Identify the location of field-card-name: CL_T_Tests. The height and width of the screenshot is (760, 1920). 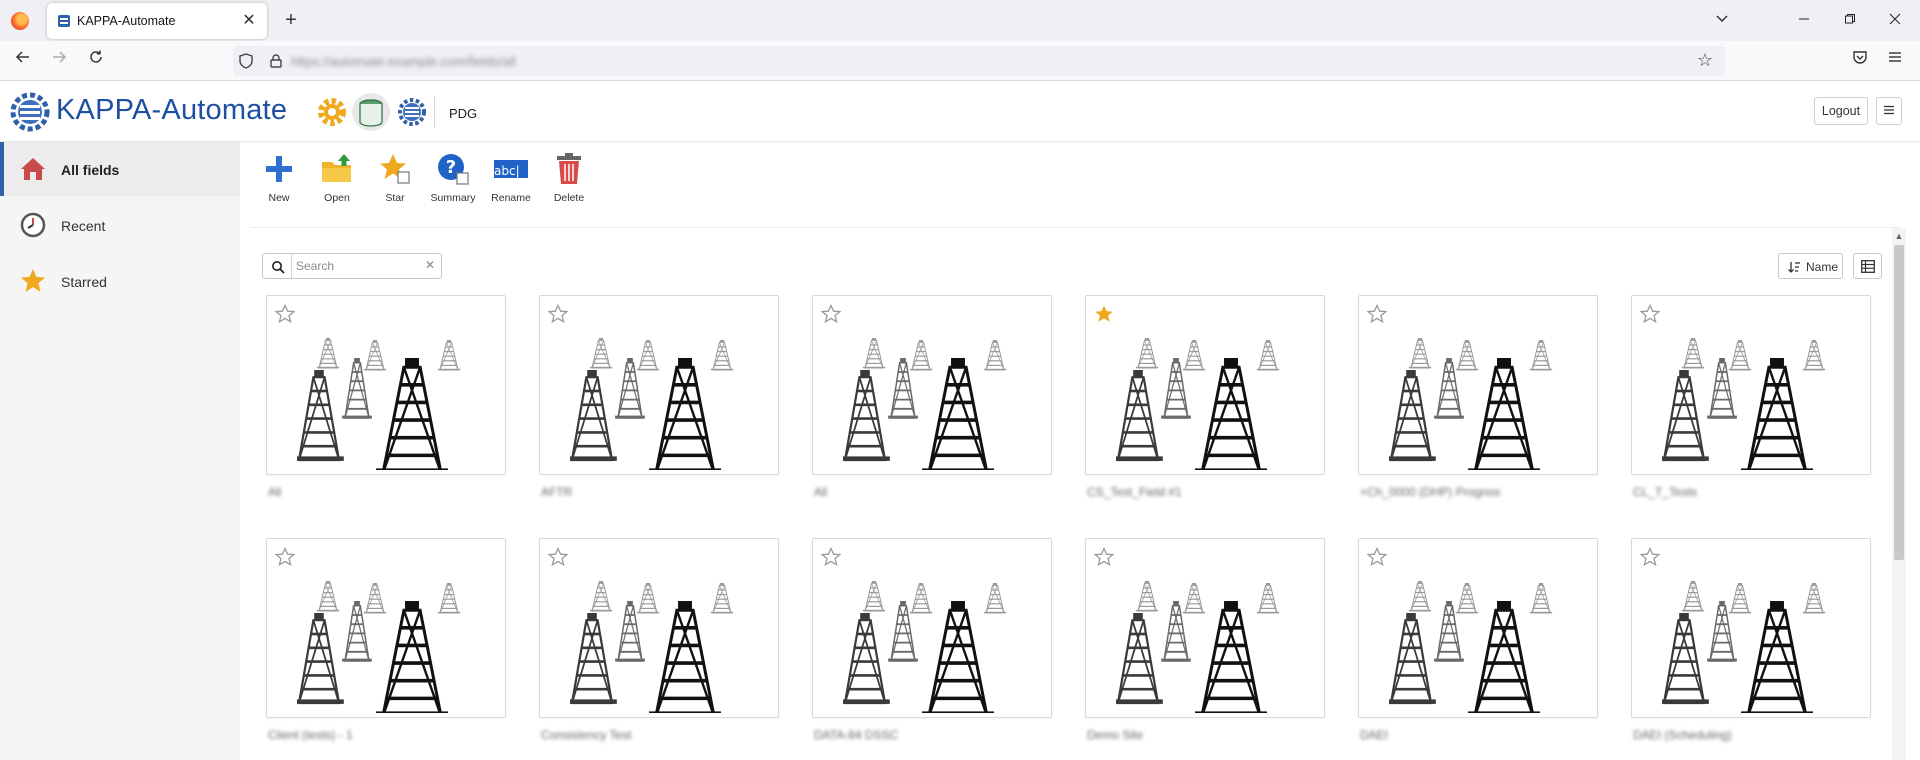
(1665, 492).